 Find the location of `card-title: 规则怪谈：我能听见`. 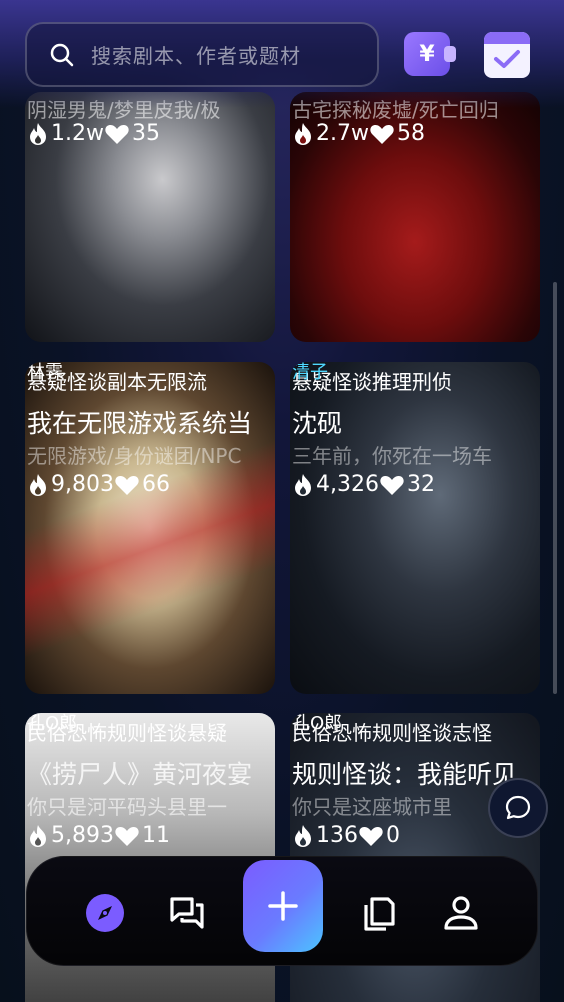

card-title: 规则怪谈：我能听见 is located at coordinates (405, 774).